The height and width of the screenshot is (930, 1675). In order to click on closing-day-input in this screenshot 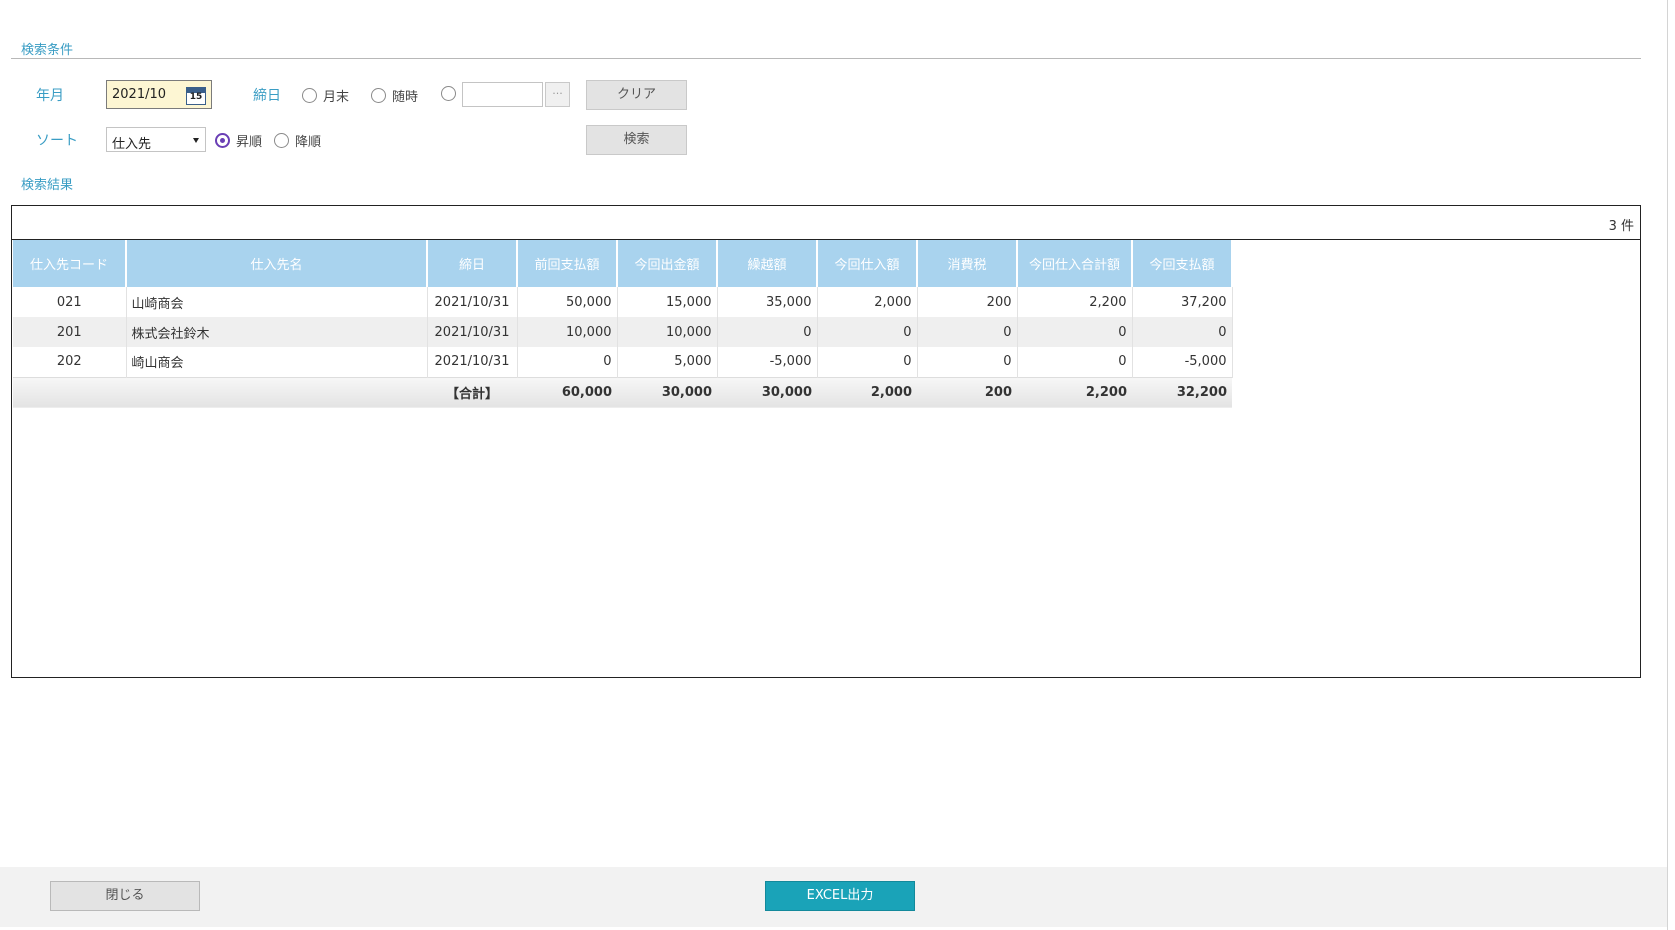, I will do `click(502, 94)`.